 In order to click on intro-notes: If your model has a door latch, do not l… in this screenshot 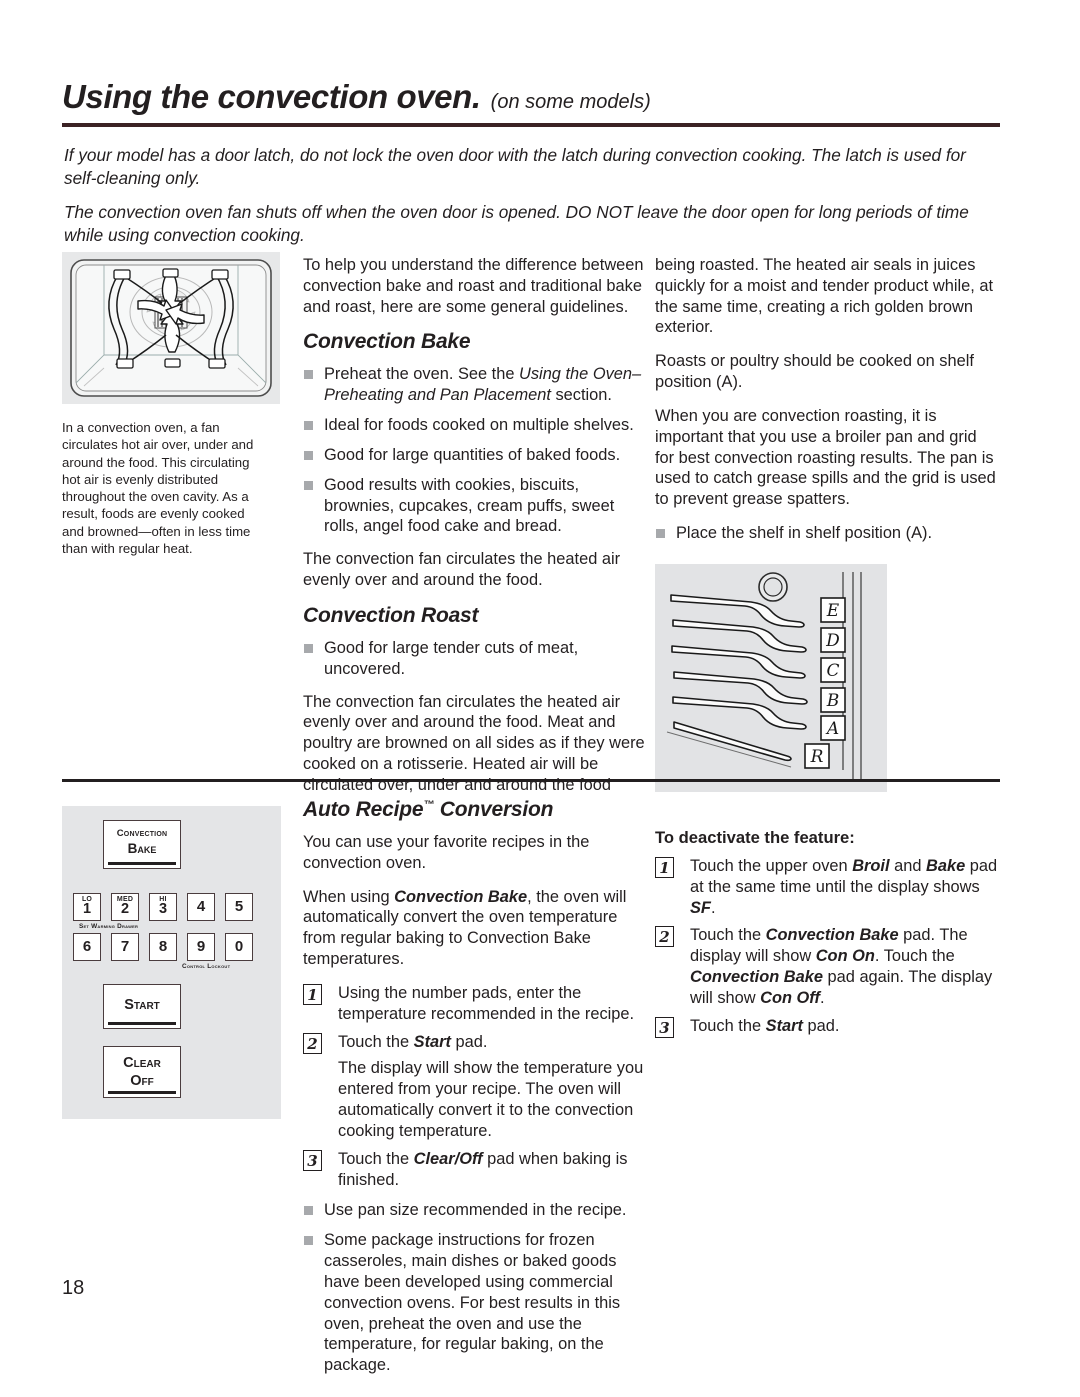, I will do `click(532, 201)`.